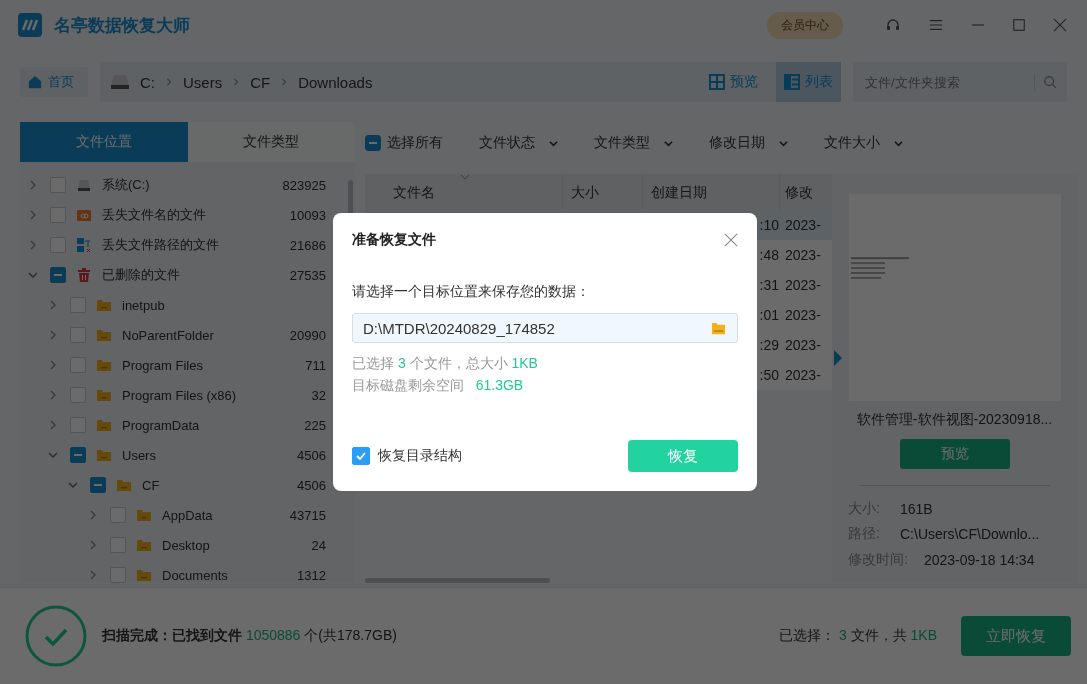  Describe the element at coordinates (232, 545) in the screenshot. I see `tree-item: Desktop` at that location.